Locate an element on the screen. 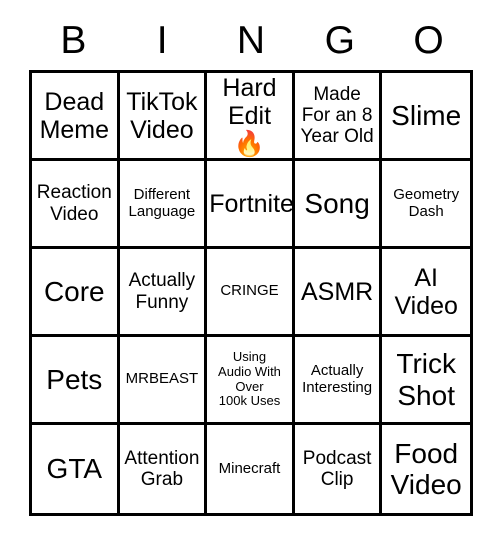 The height and width of the screenshot is (544, 501). bingo-cell-label: MRBEAST is located at coordinates (162, 379).